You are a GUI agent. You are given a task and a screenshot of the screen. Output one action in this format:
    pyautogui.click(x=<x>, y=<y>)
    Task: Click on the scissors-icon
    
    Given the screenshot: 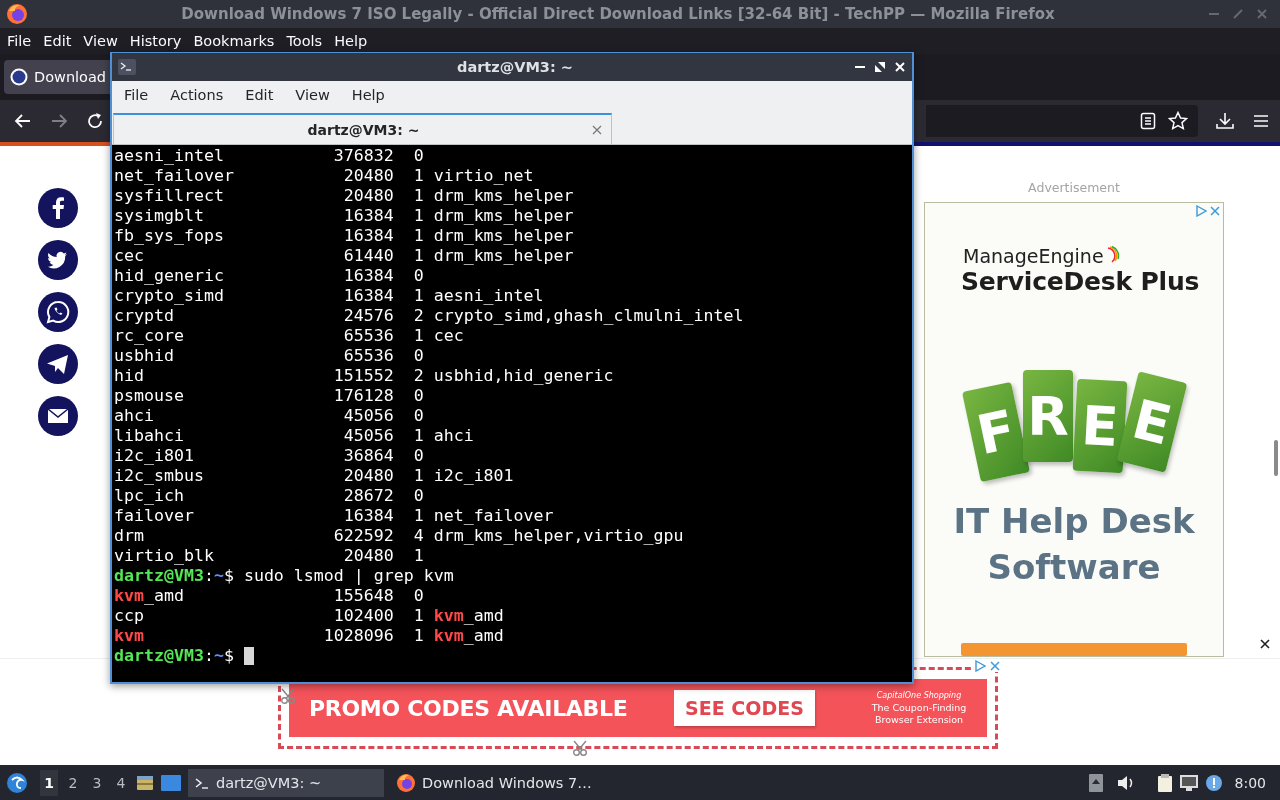 What is the action you would take?
    pyautogui.click(x=288, y=696)
    